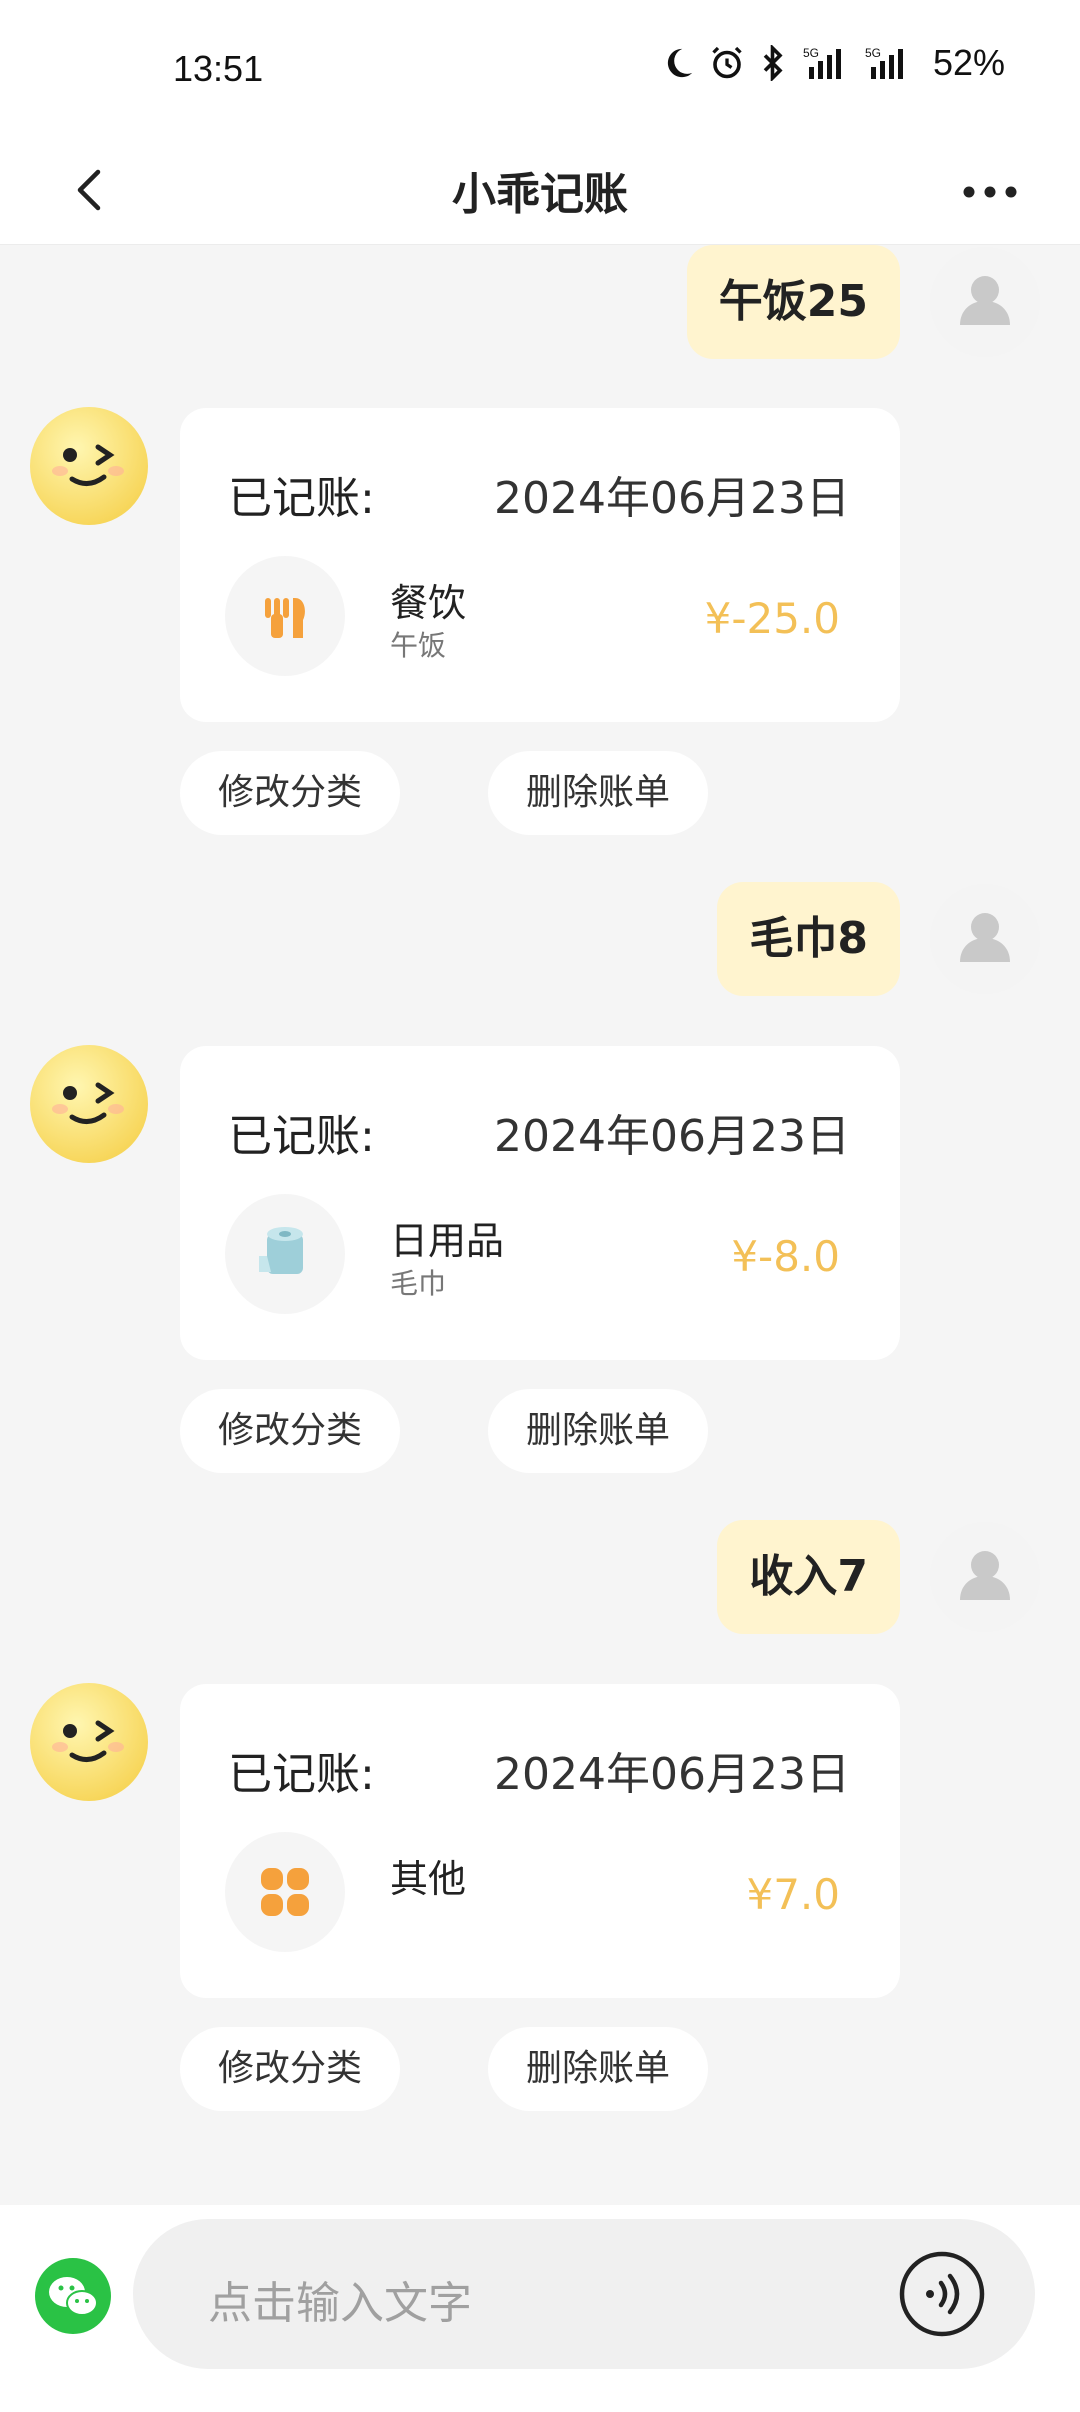 This screenshot has height=2412, width=1080. I want to click on voice-button, so click(942, 2294).